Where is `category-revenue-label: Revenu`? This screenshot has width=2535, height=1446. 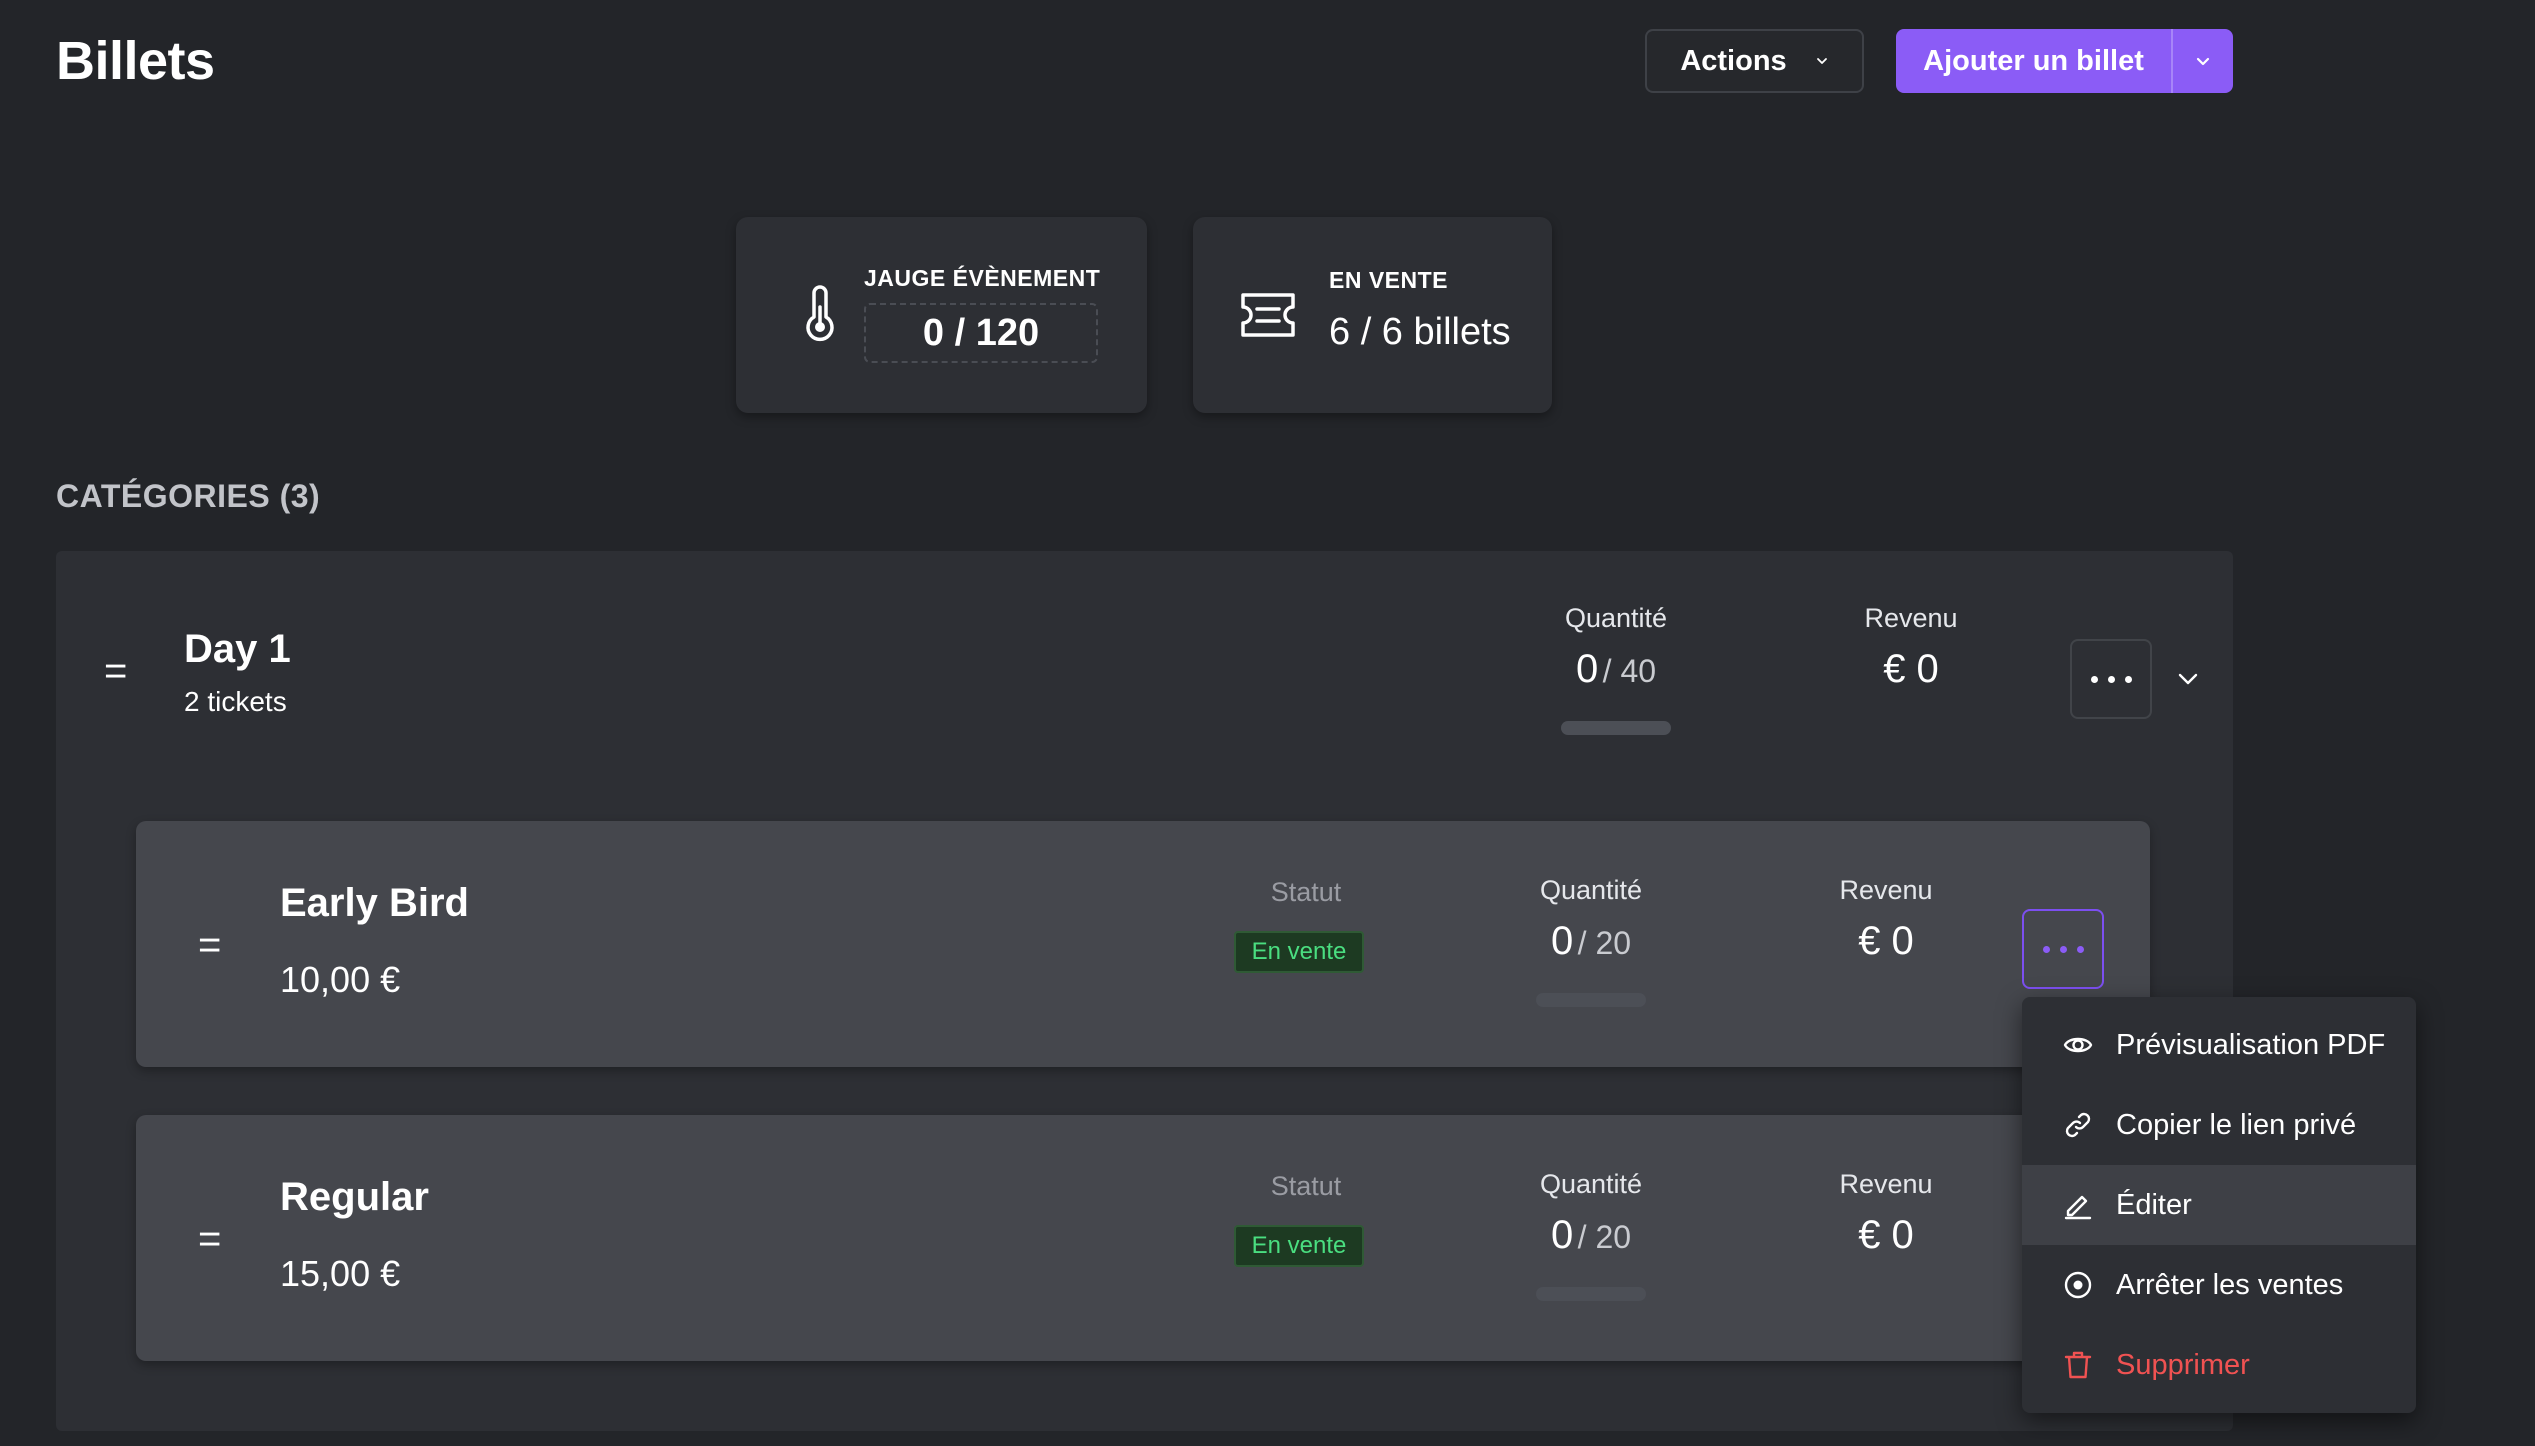
category-revenue-label: Revenu is located at coordinates (1911, 618).